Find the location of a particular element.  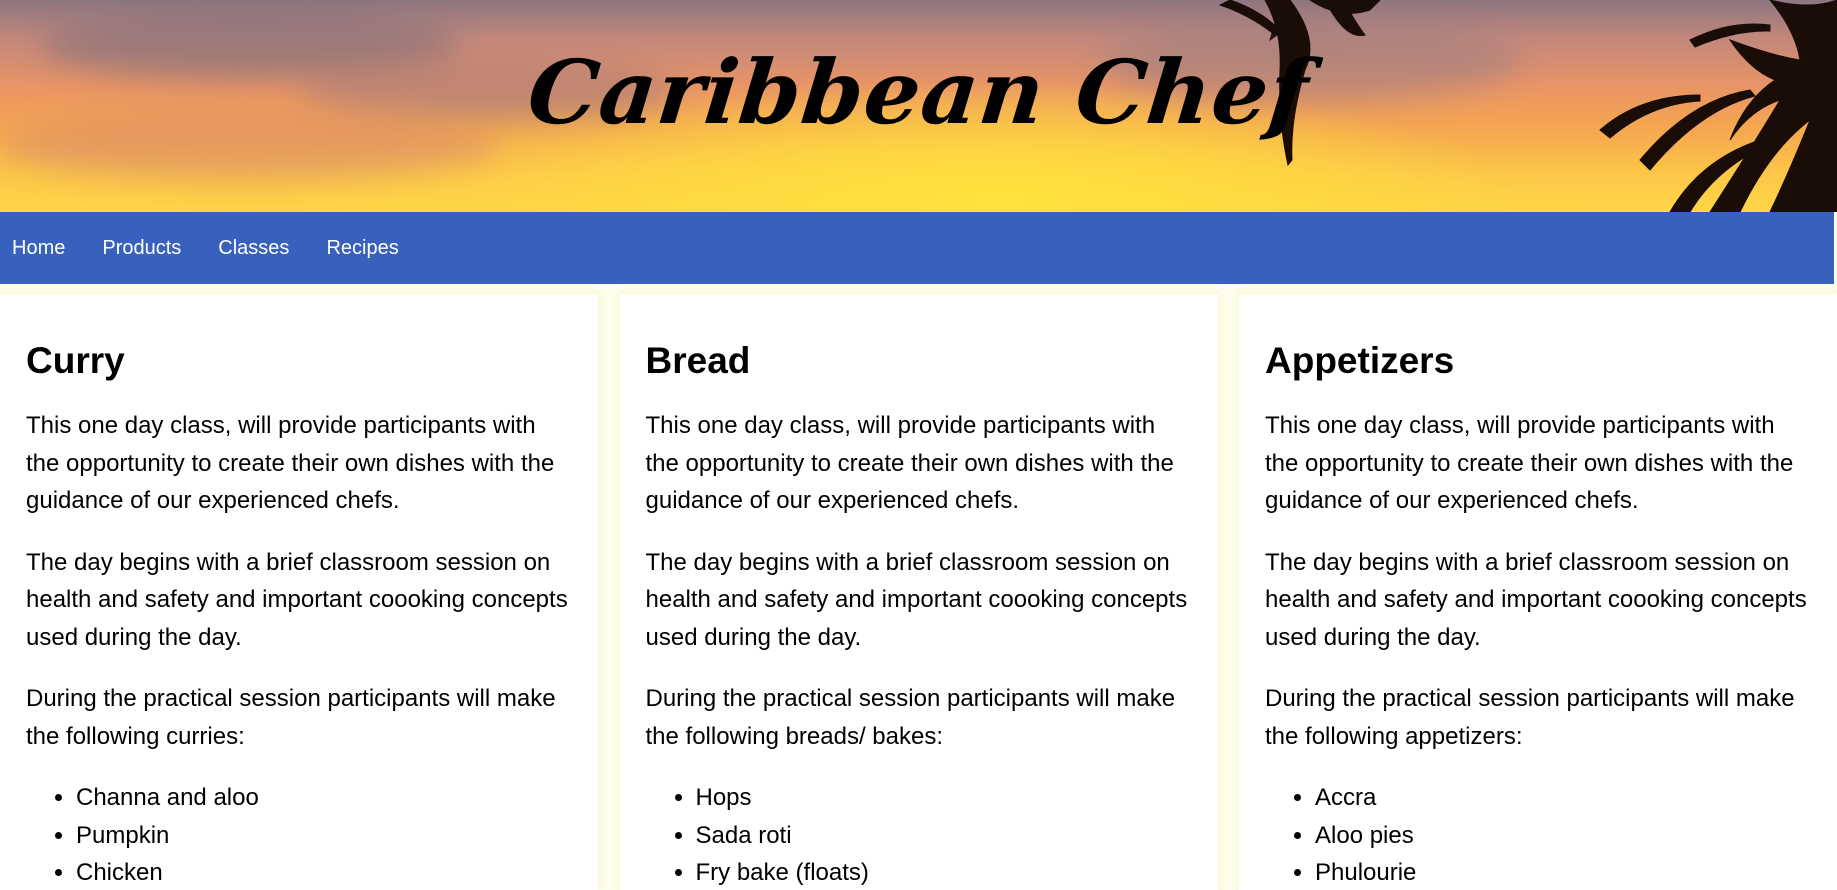

nav-link-recipes: Recipes is located at coordinates (362, 248).